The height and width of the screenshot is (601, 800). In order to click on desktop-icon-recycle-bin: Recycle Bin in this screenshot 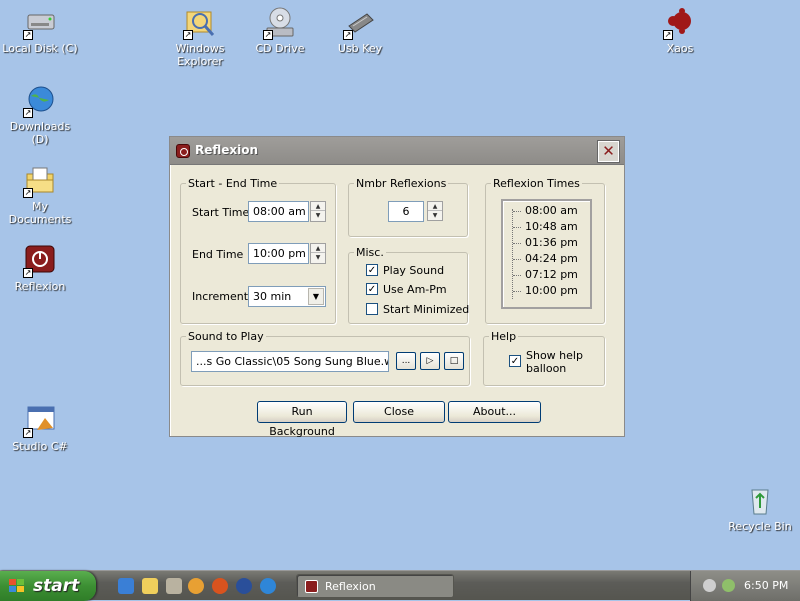, I will do `click(760, 508)`.